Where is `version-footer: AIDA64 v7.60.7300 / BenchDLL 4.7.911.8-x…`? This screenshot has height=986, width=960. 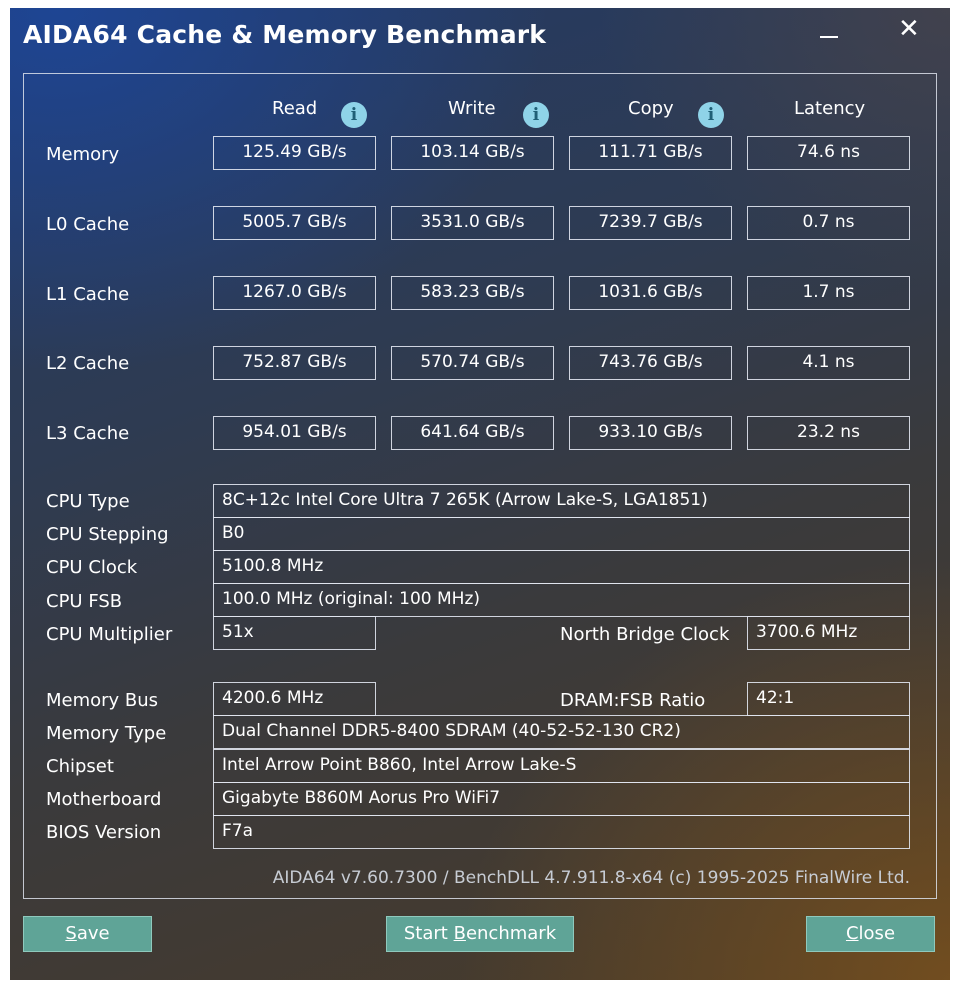 version-footer: AIDA64 v7.60.7300 / BenchDLL 4.7.911.8-x… is located at coordinates (591, 878).